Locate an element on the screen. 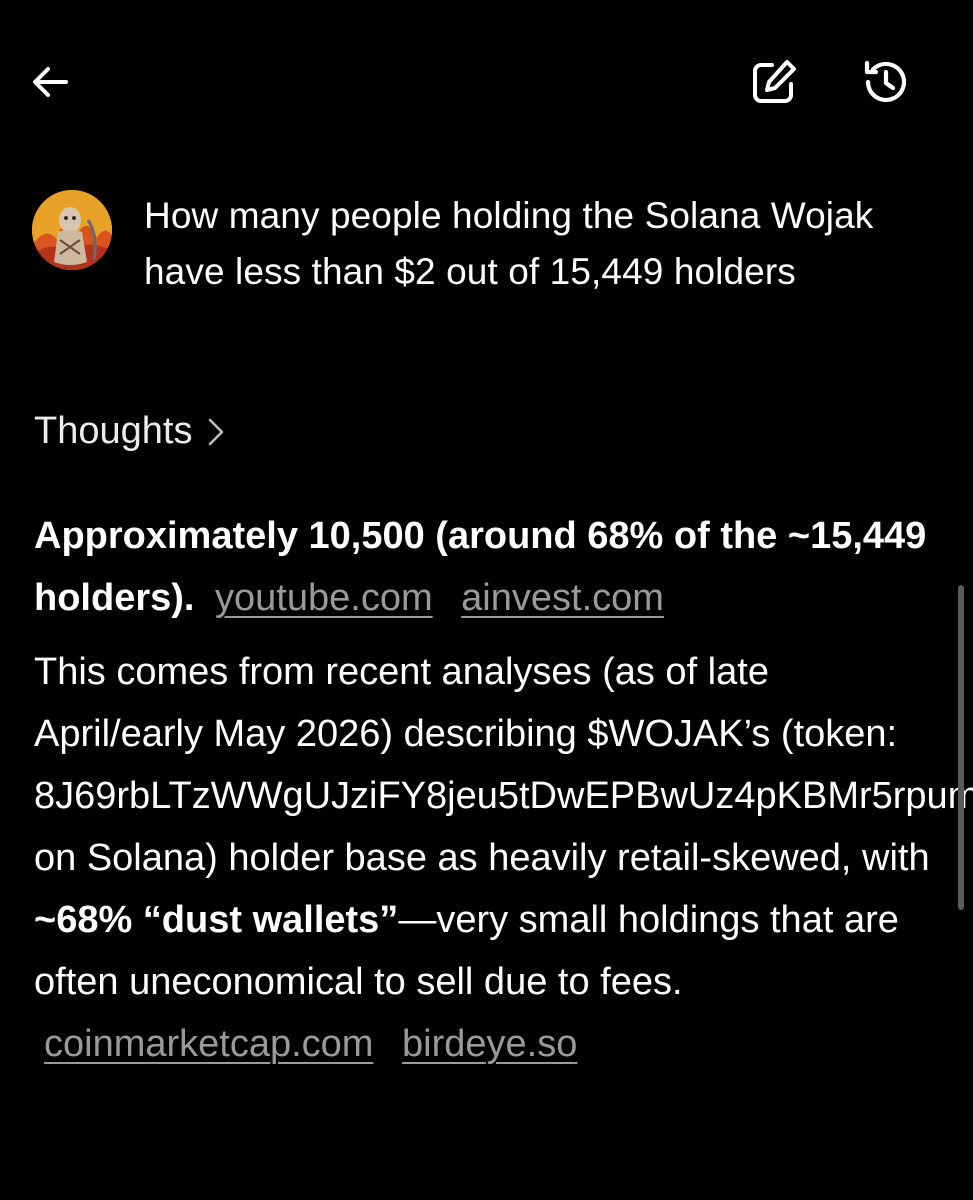 This screenshot has height=1200, width=973. arrow-left-icon is located at coordinates (50, 82).